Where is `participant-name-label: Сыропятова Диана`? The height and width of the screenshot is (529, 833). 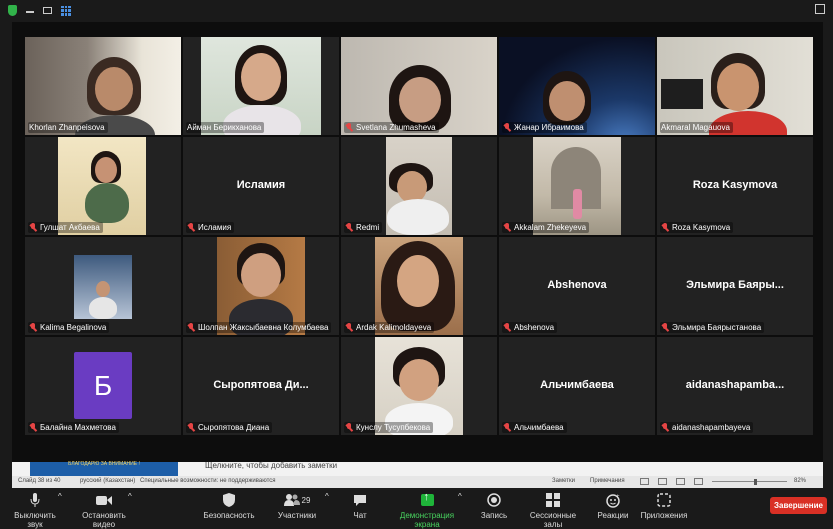 participant-name-label: Сыропятова Диана is located at coordinates (229, 427).